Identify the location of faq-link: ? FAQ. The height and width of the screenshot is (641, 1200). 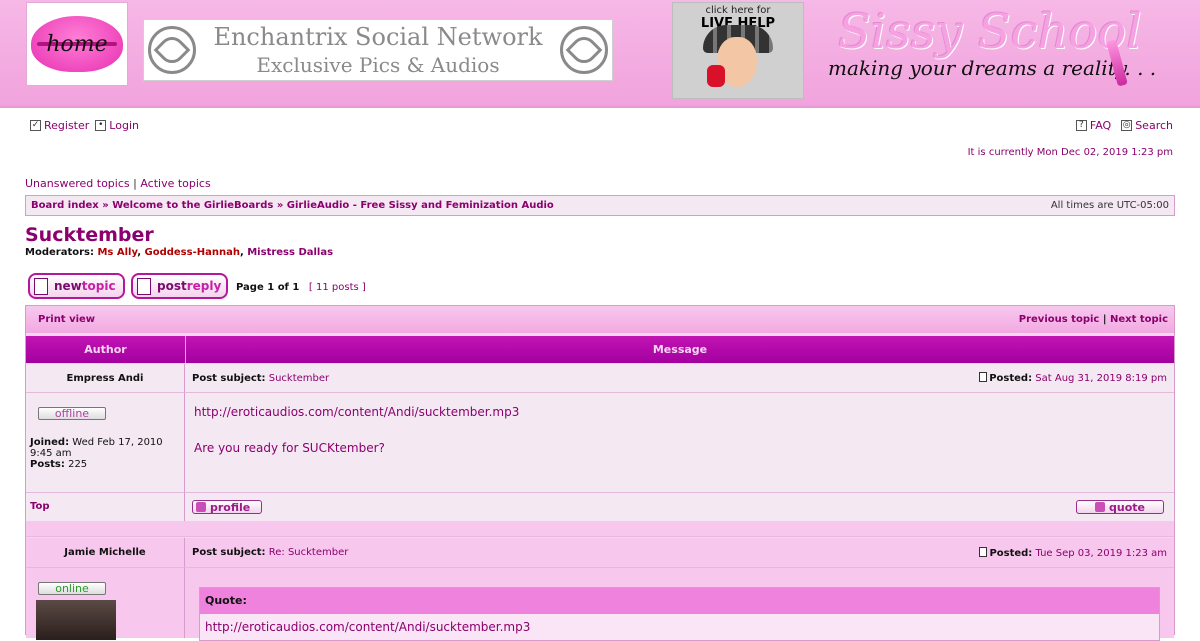
(1093, 125).